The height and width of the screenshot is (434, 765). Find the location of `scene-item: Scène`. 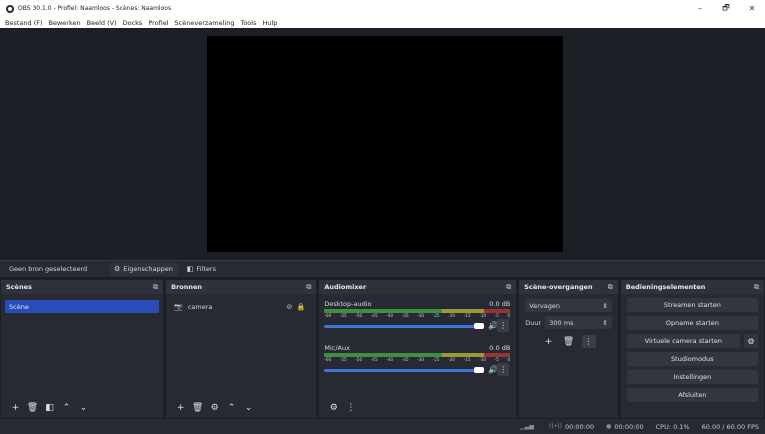

scene-item: Scène is located at coordinates (82, 306).